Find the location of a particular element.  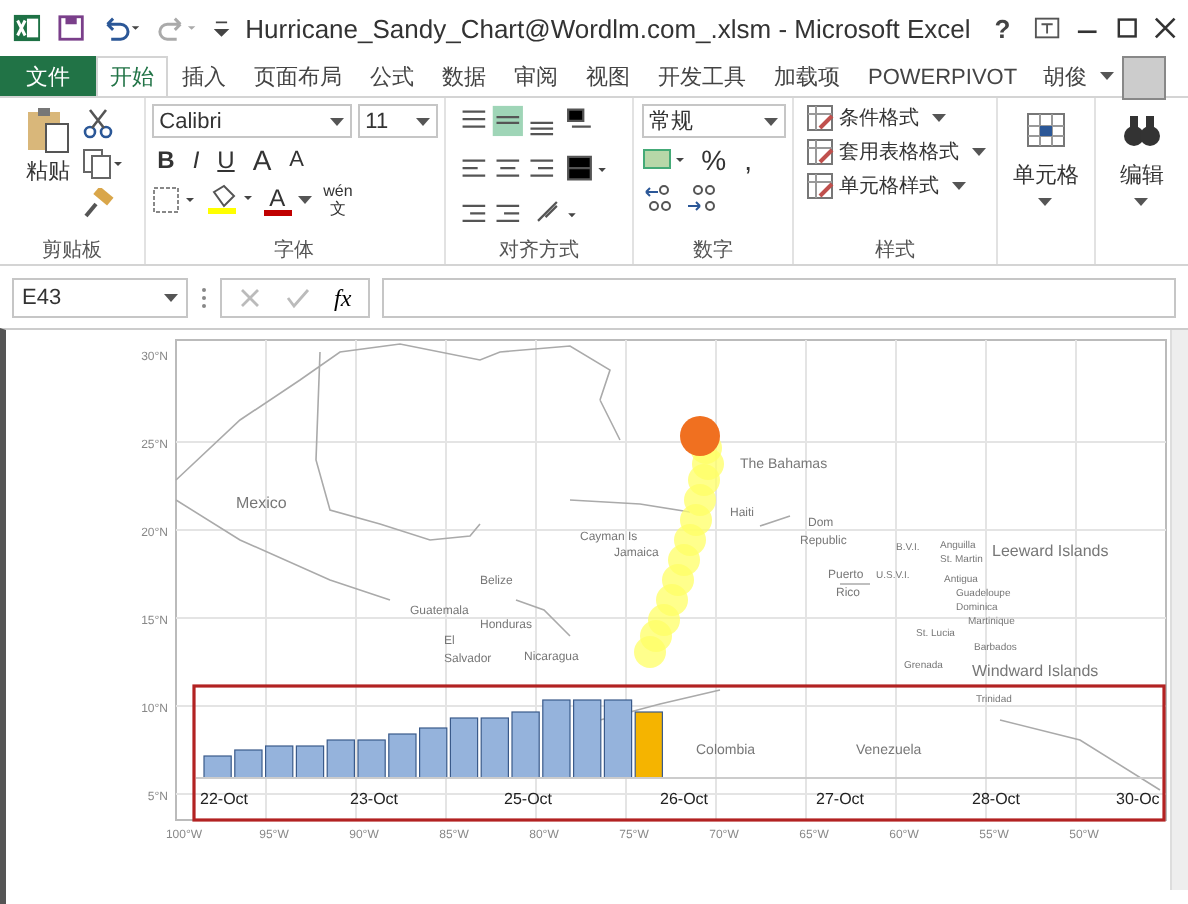

place-label: Mexico is located at coordinates (261, 503).